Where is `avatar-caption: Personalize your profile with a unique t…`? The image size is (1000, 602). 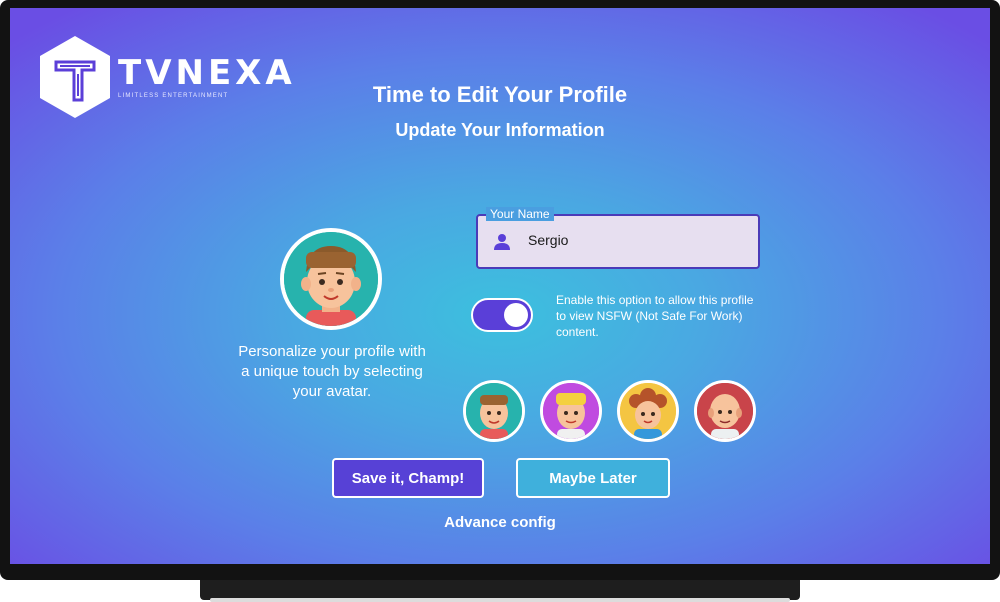
avatar-caption: Personalize your profile with a unique t… is located at coordinates (332, 371).